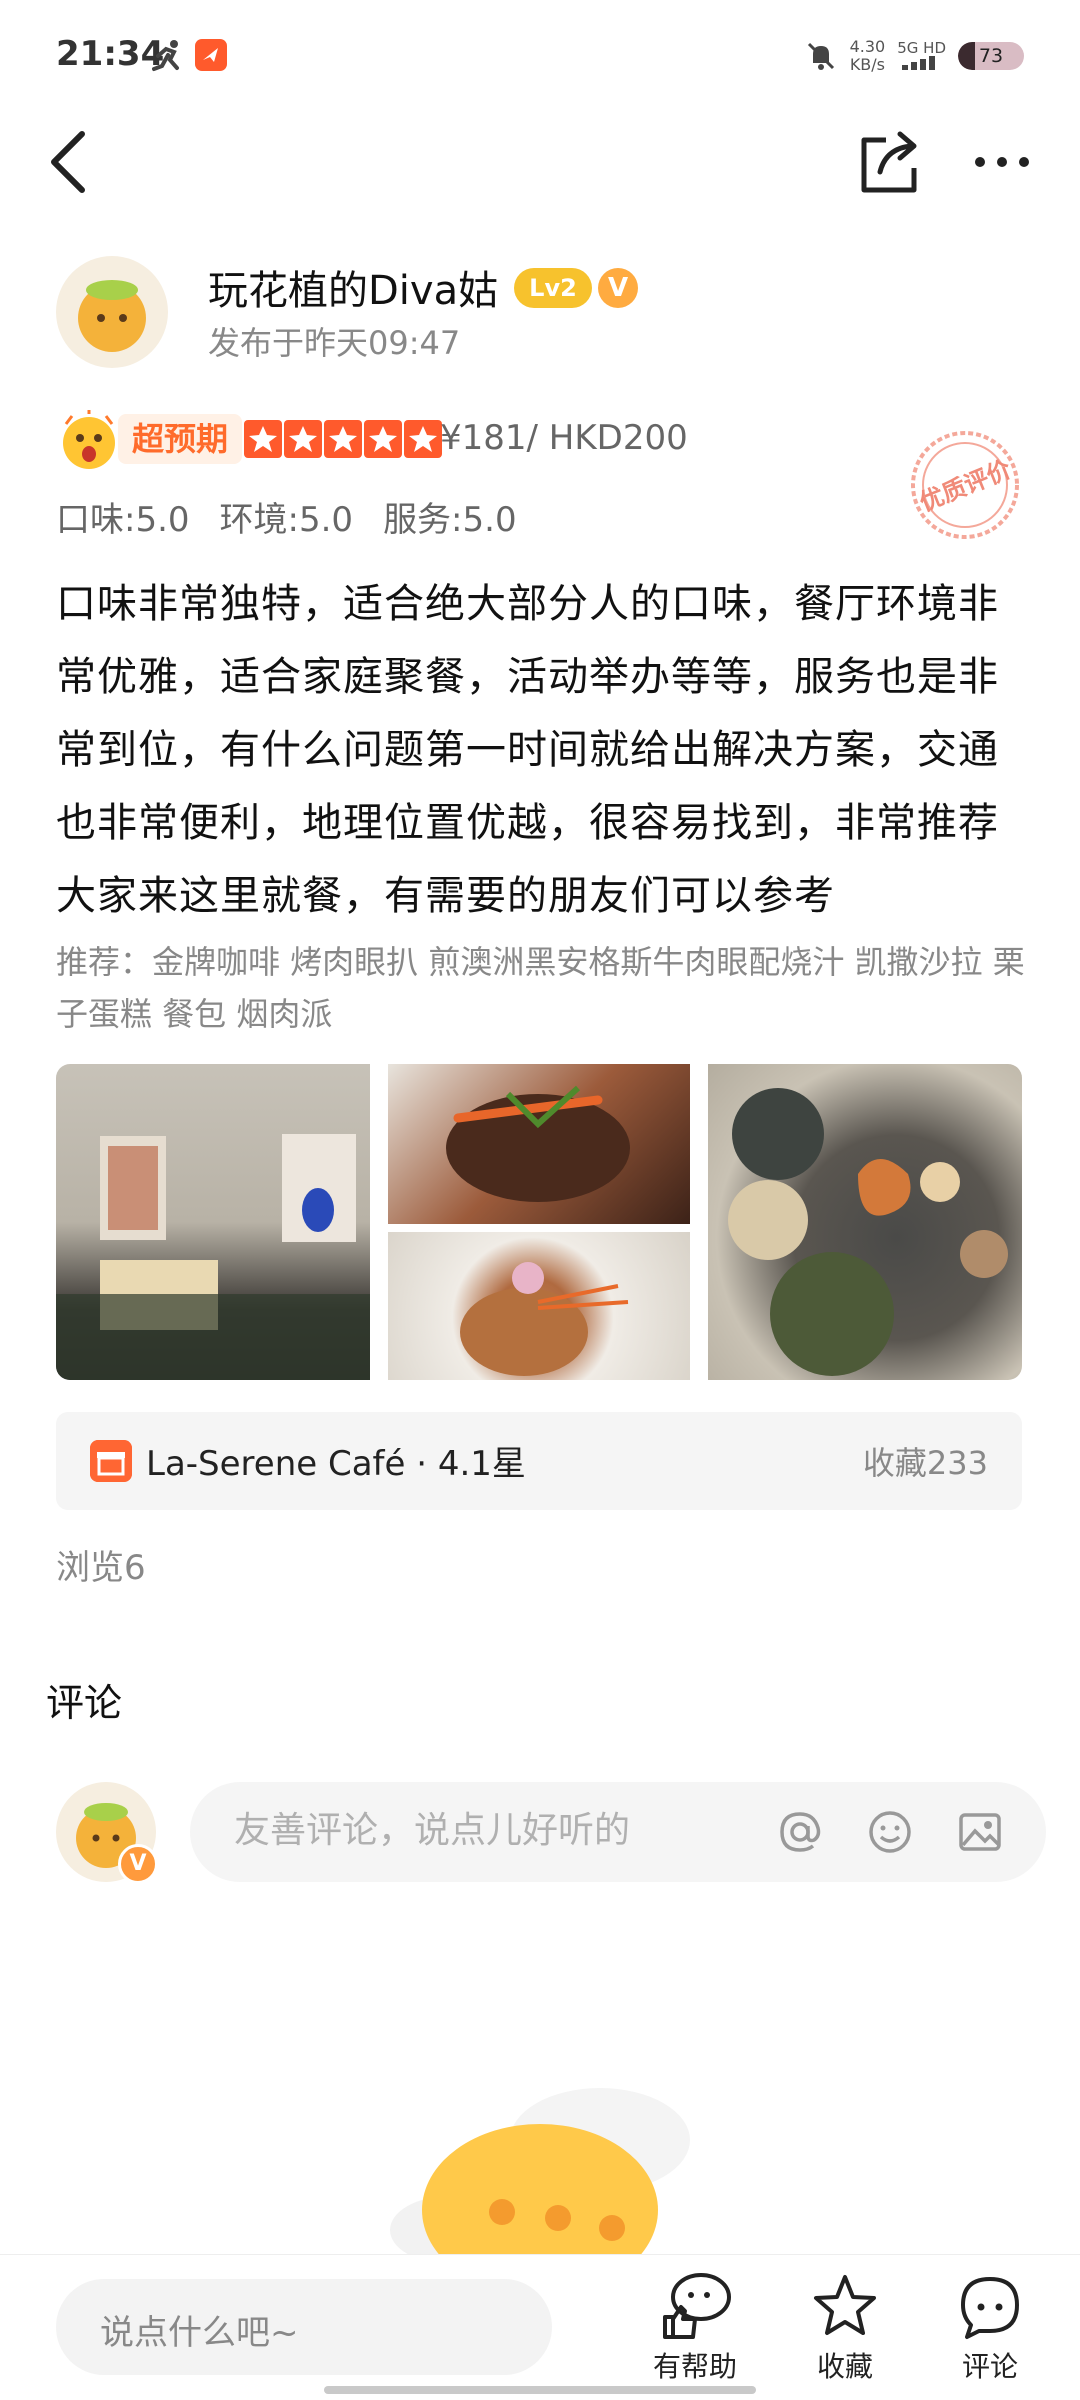 The width and height of the screenshot is (1080, 2400). Describe the element at coordinates (965, 485) in the screenshot. I see `quality-review-stamp: 优质评价` at that location.